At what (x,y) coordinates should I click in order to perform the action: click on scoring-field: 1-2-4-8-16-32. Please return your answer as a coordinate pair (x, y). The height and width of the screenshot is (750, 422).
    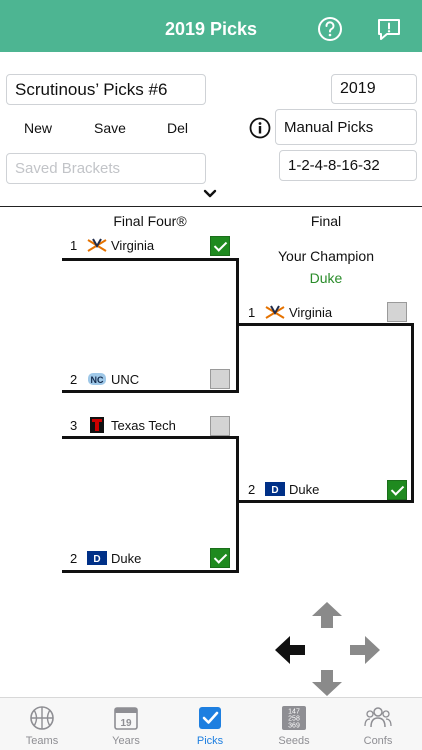
    Looking at the image, I should click on (348, 165).